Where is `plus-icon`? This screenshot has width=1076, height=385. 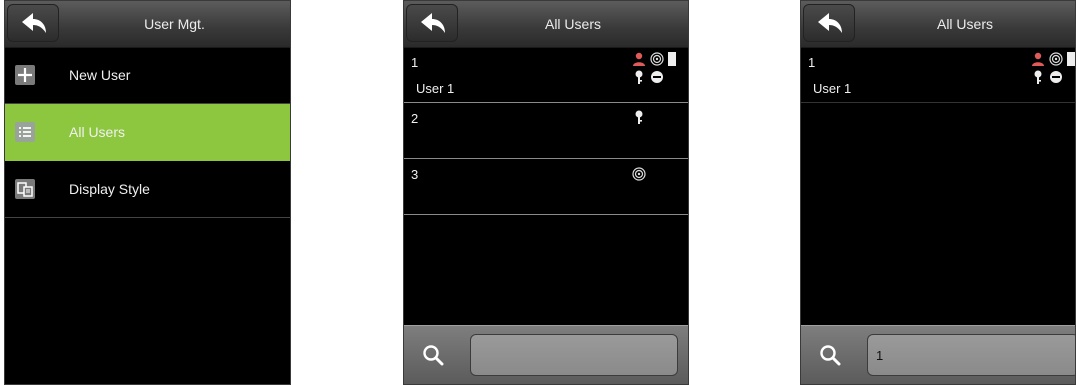
plus-icon is located at coordinates (25, 75).